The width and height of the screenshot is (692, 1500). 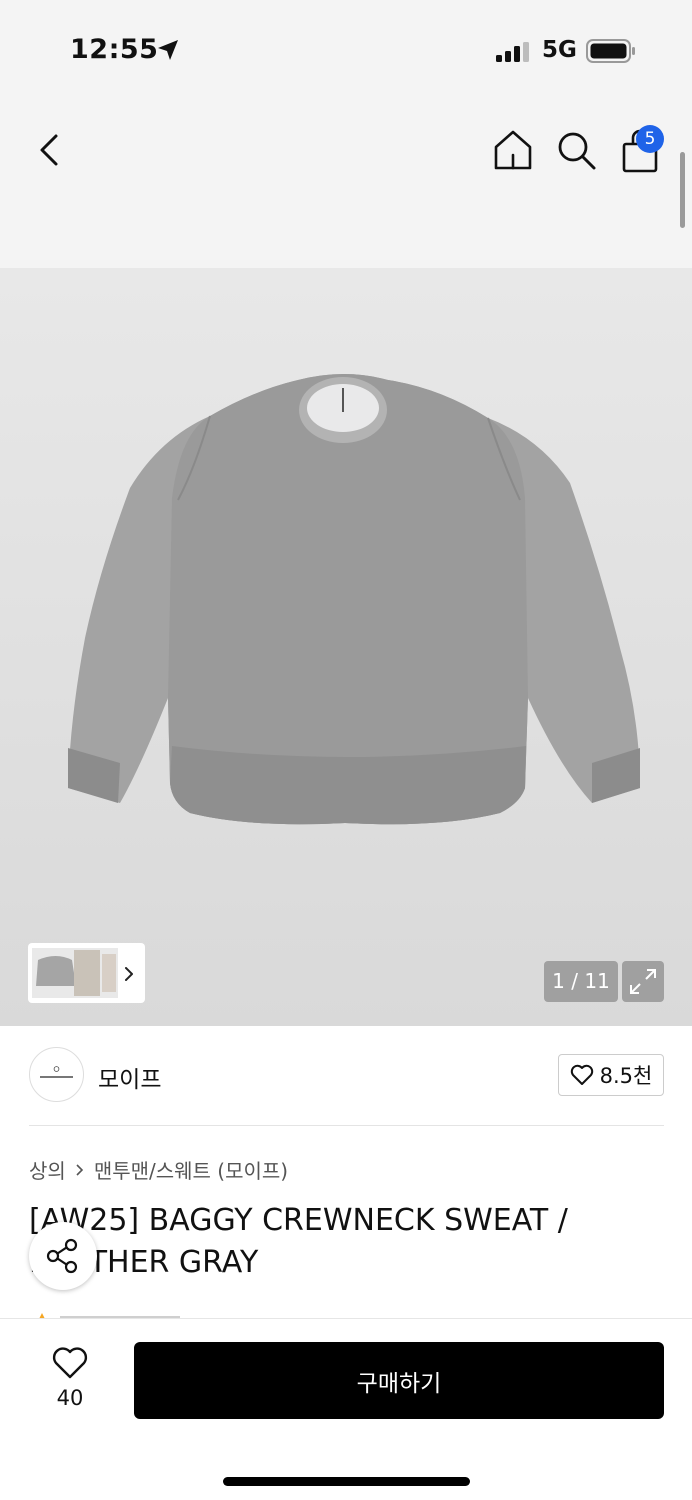 What do you see at coordinates (513, 150) in the screenshot?
I see `home-icon` at bounding box center [513, 150].